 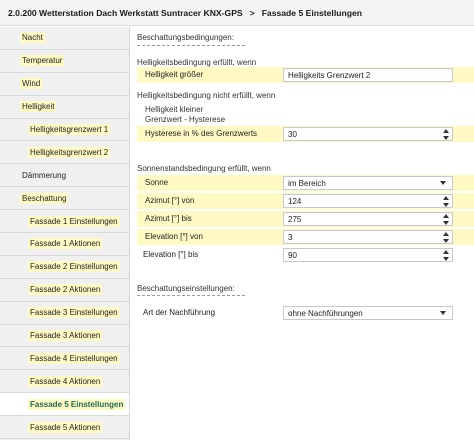 I want to click on sidebar-item-fassade-2-einstellungen: Fassade 2 Einstellungen, so click(x=64, y=267).